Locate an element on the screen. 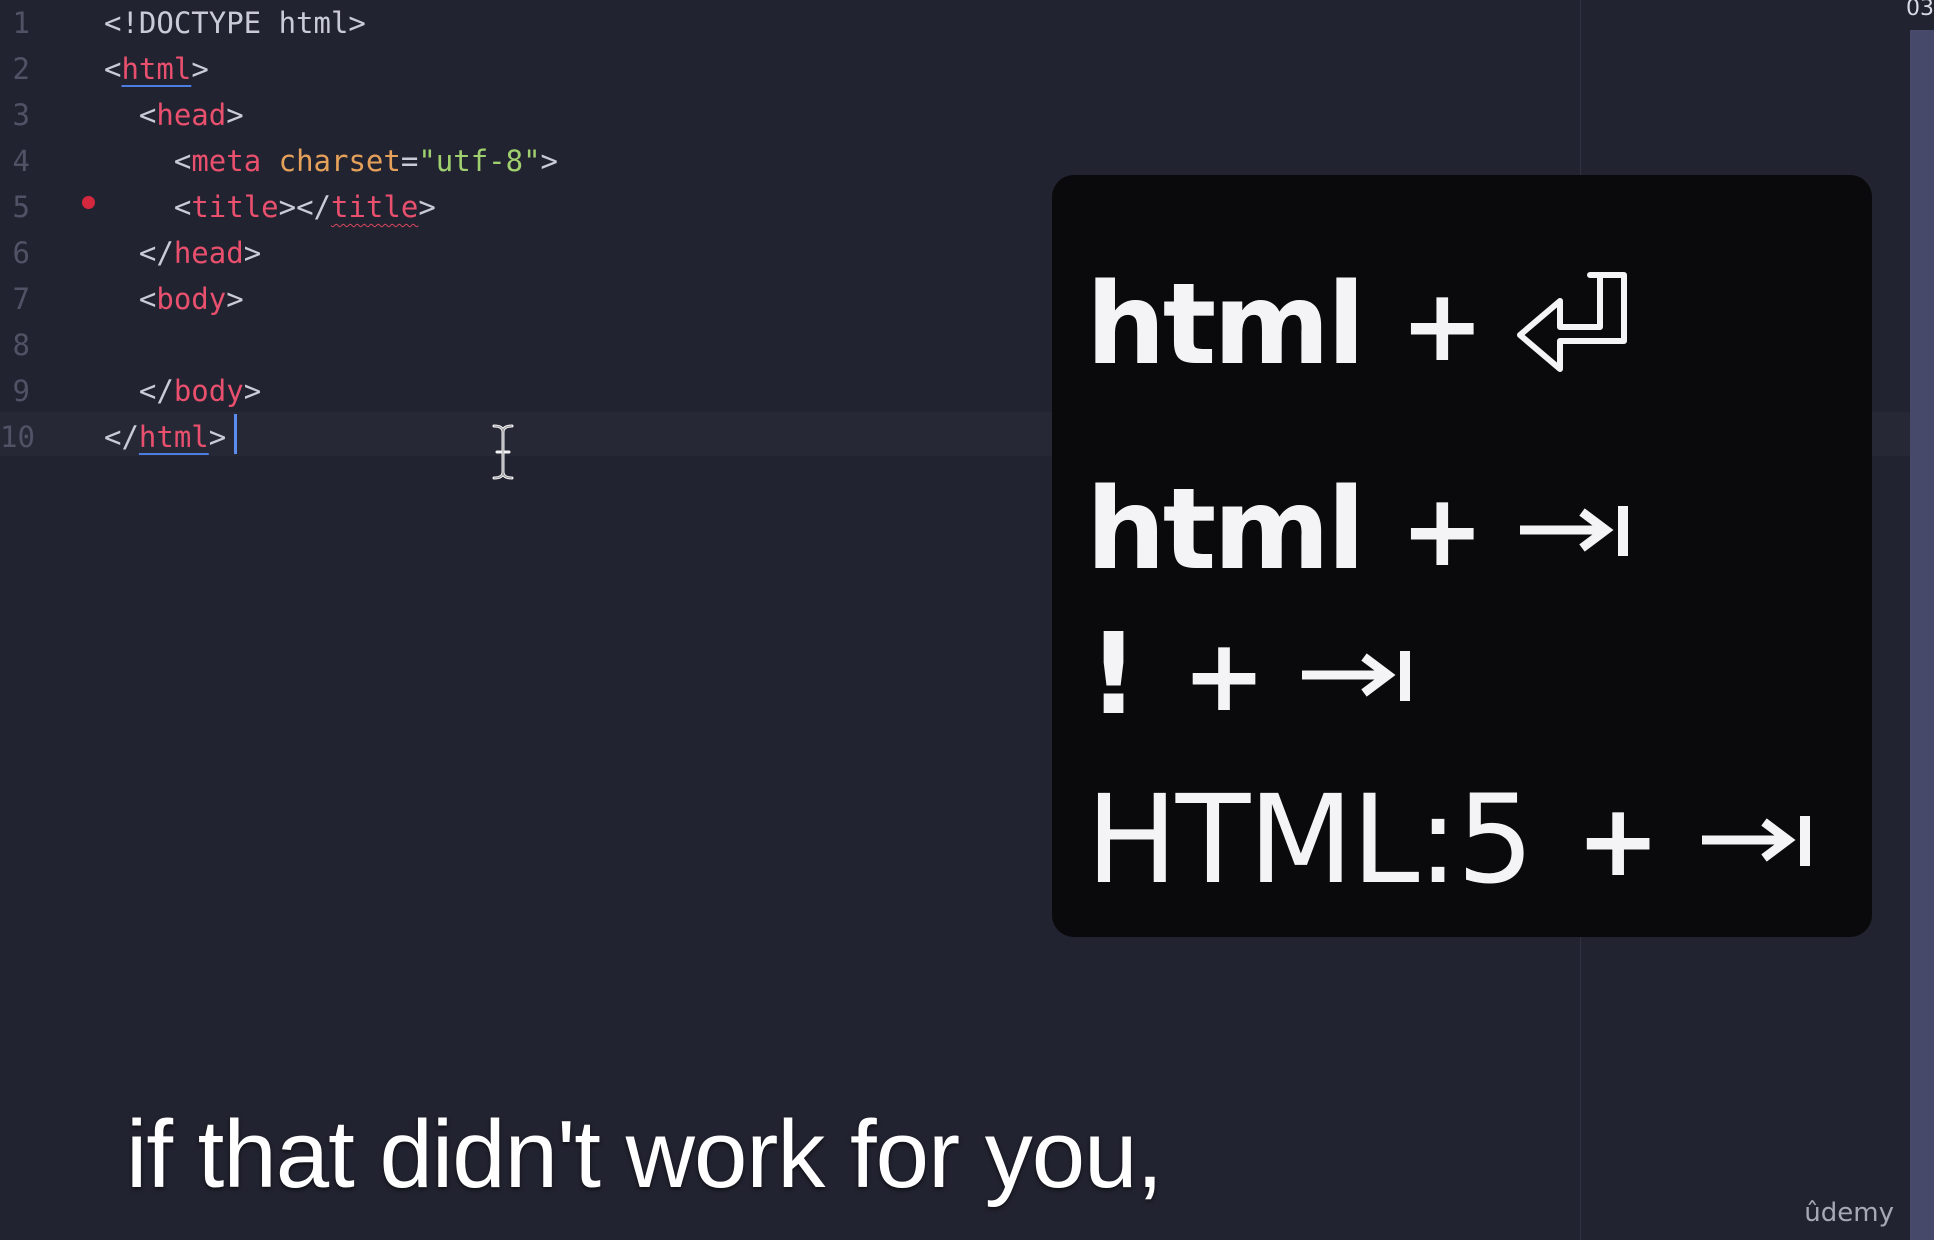 The image size is (1934, 1240). line-number: 3 is located at coordinates (21, 115).